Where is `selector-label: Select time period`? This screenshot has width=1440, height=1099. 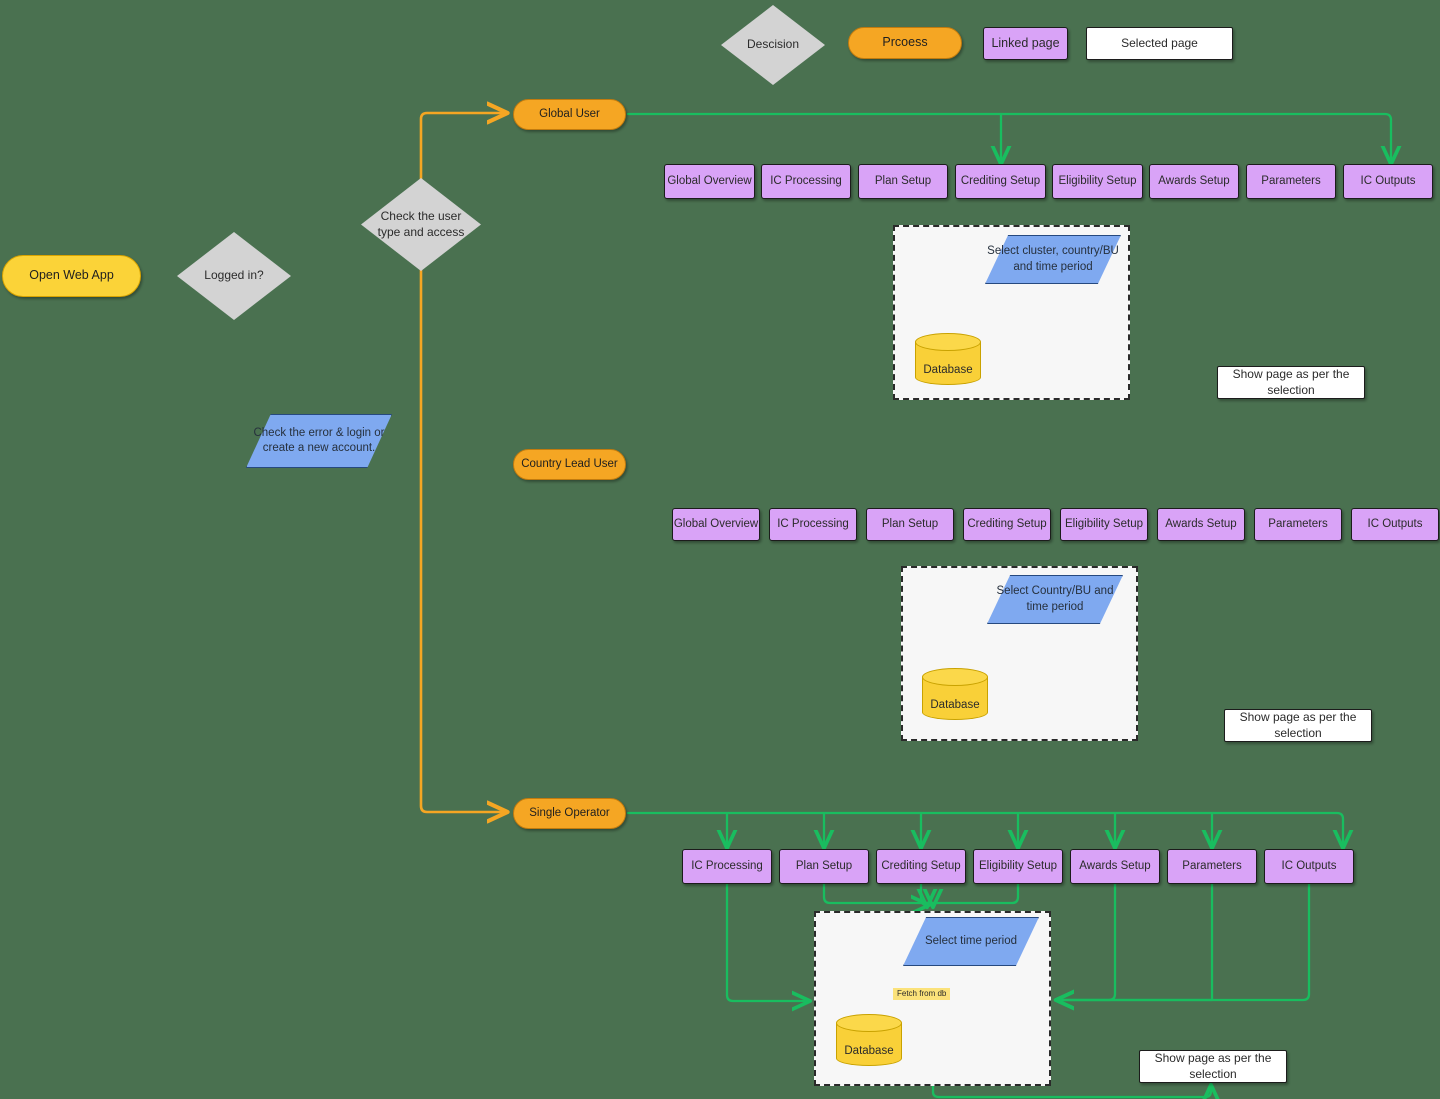 selector-label: Select time period is located at coordinates (971, 940).